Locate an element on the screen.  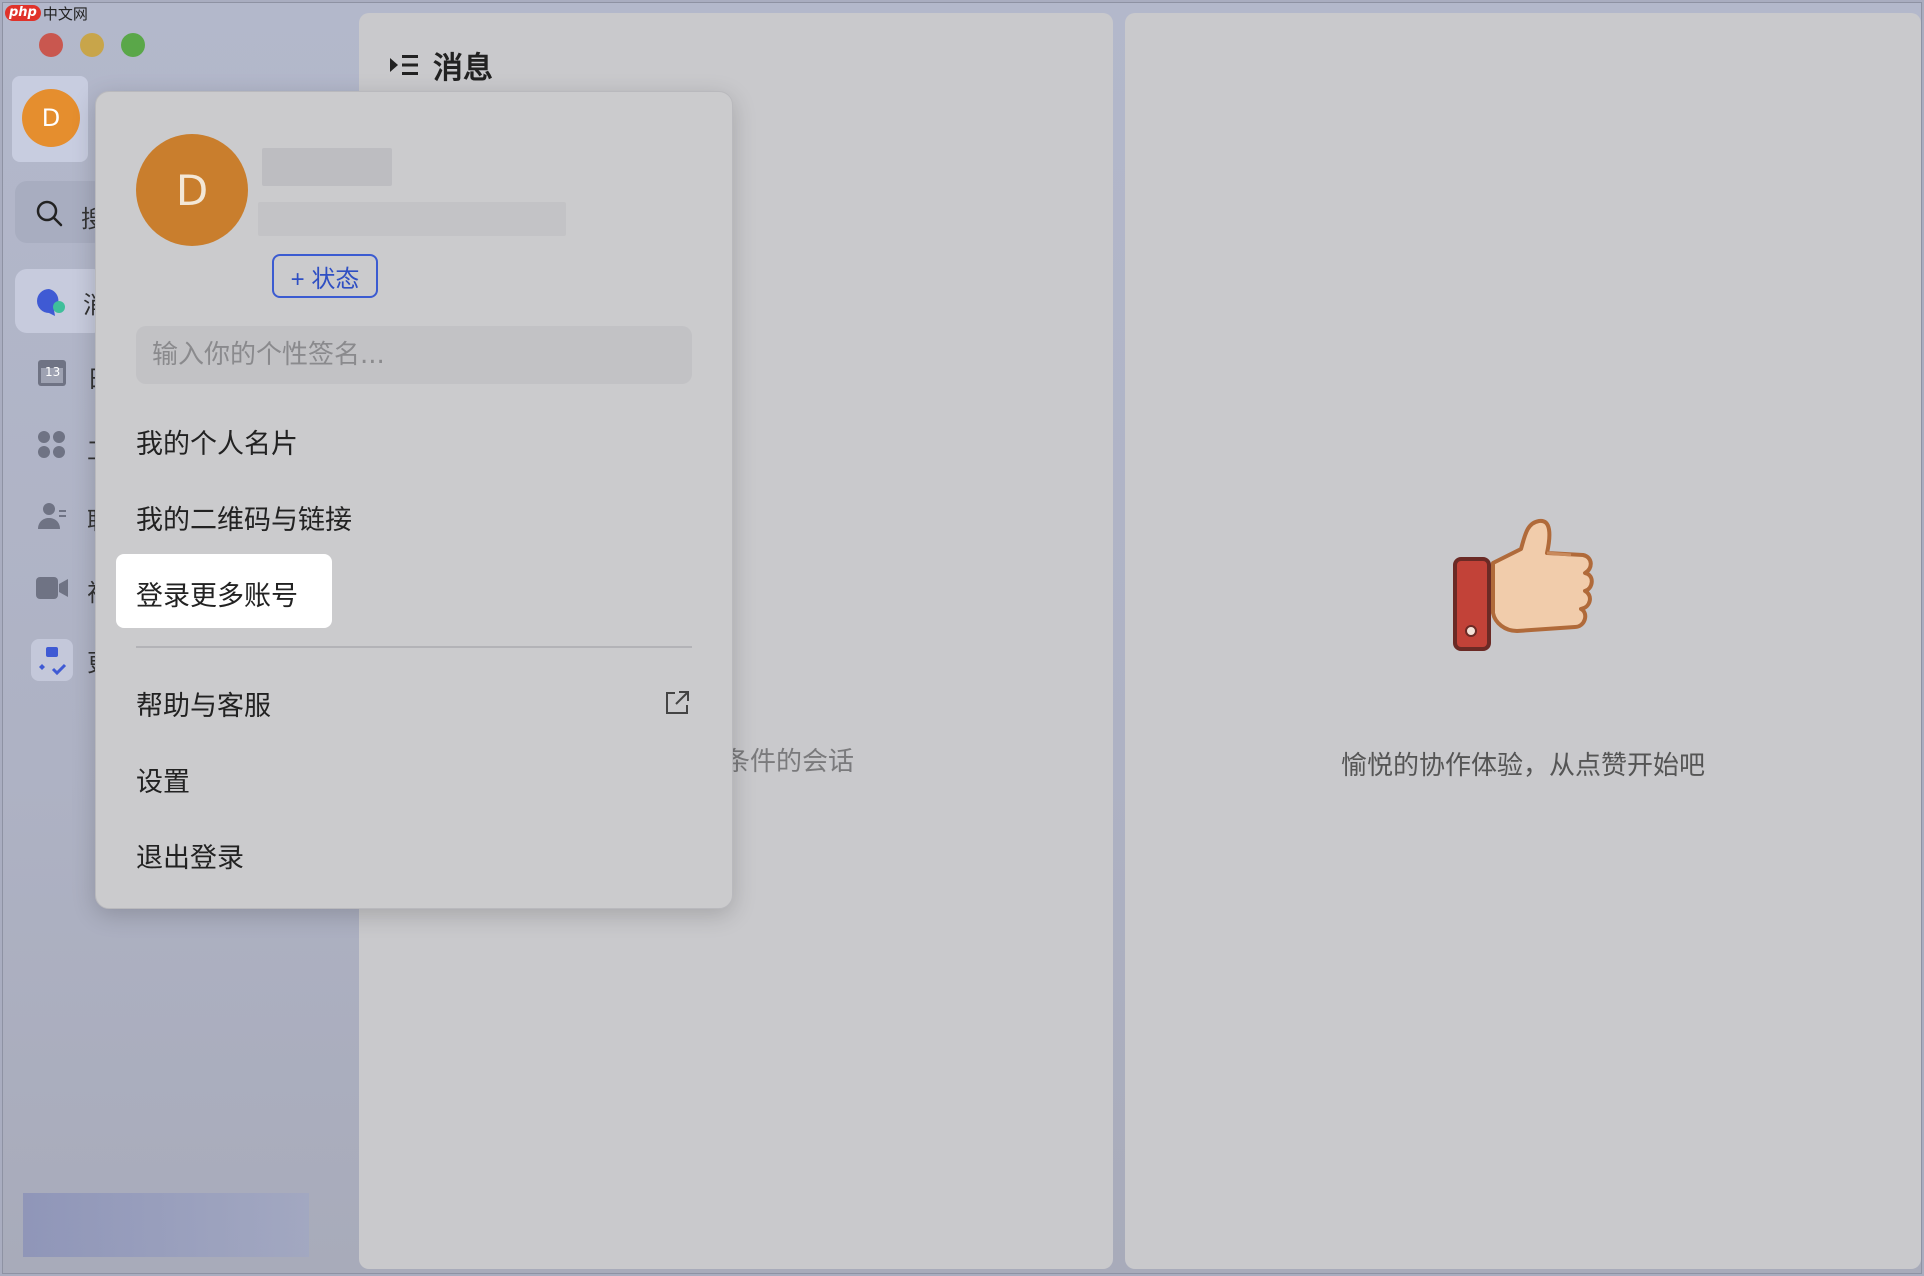
watermark-text: 中文网 is located at coordinates (65, 13).